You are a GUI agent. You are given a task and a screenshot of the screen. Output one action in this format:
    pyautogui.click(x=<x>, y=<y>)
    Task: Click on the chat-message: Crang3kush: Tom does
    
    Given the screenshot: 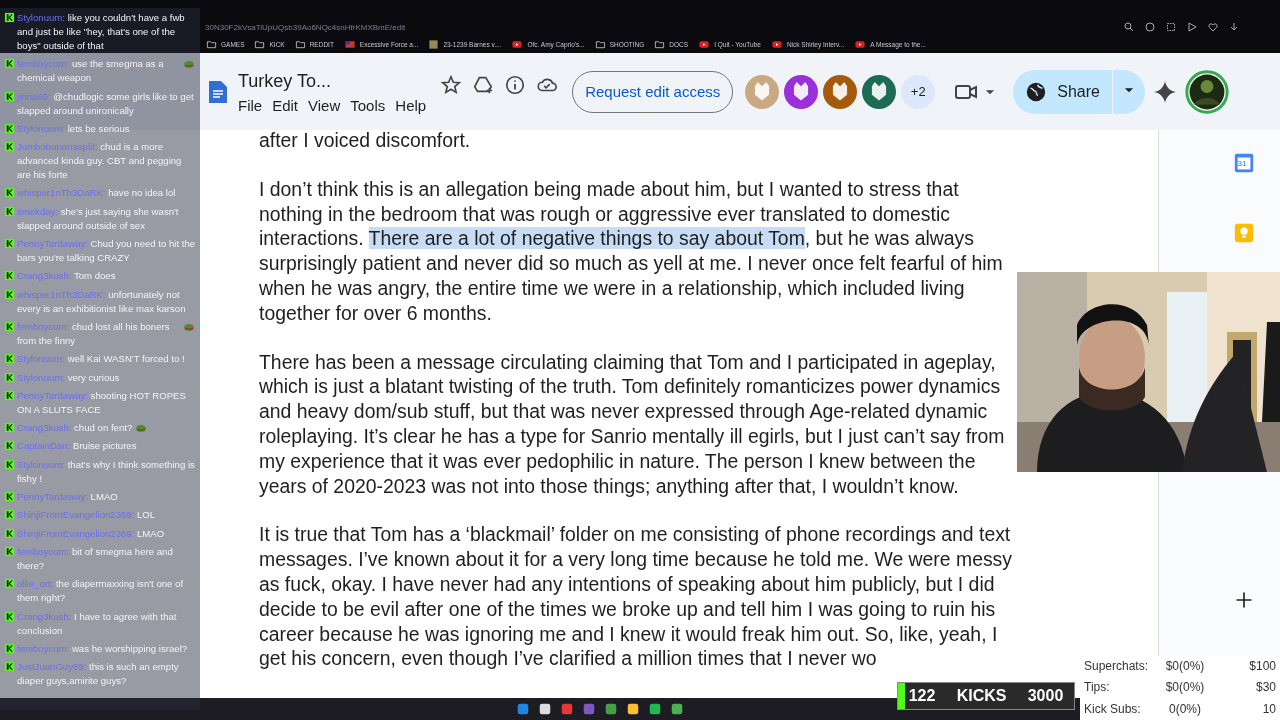 What is the action you would take?
    pyautogui.click(x=66, y=276)
    